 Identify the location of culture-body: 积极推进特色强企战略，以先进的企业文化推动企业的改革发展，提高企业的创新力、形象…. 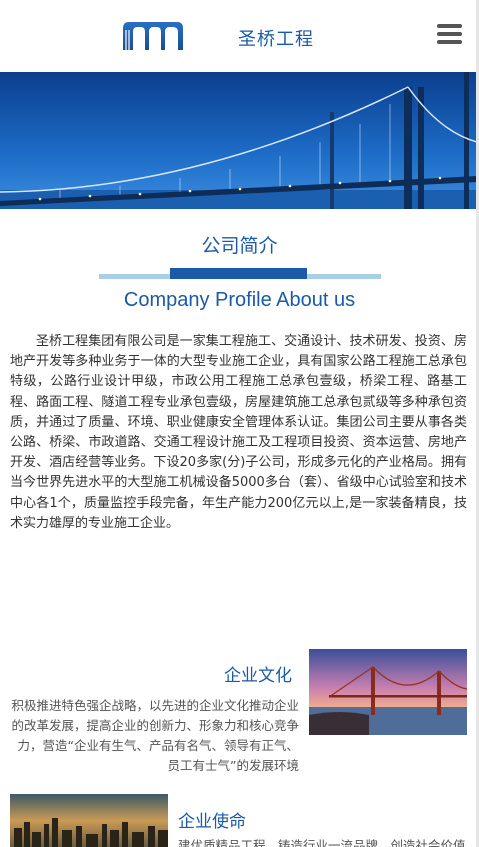
(155, 735).